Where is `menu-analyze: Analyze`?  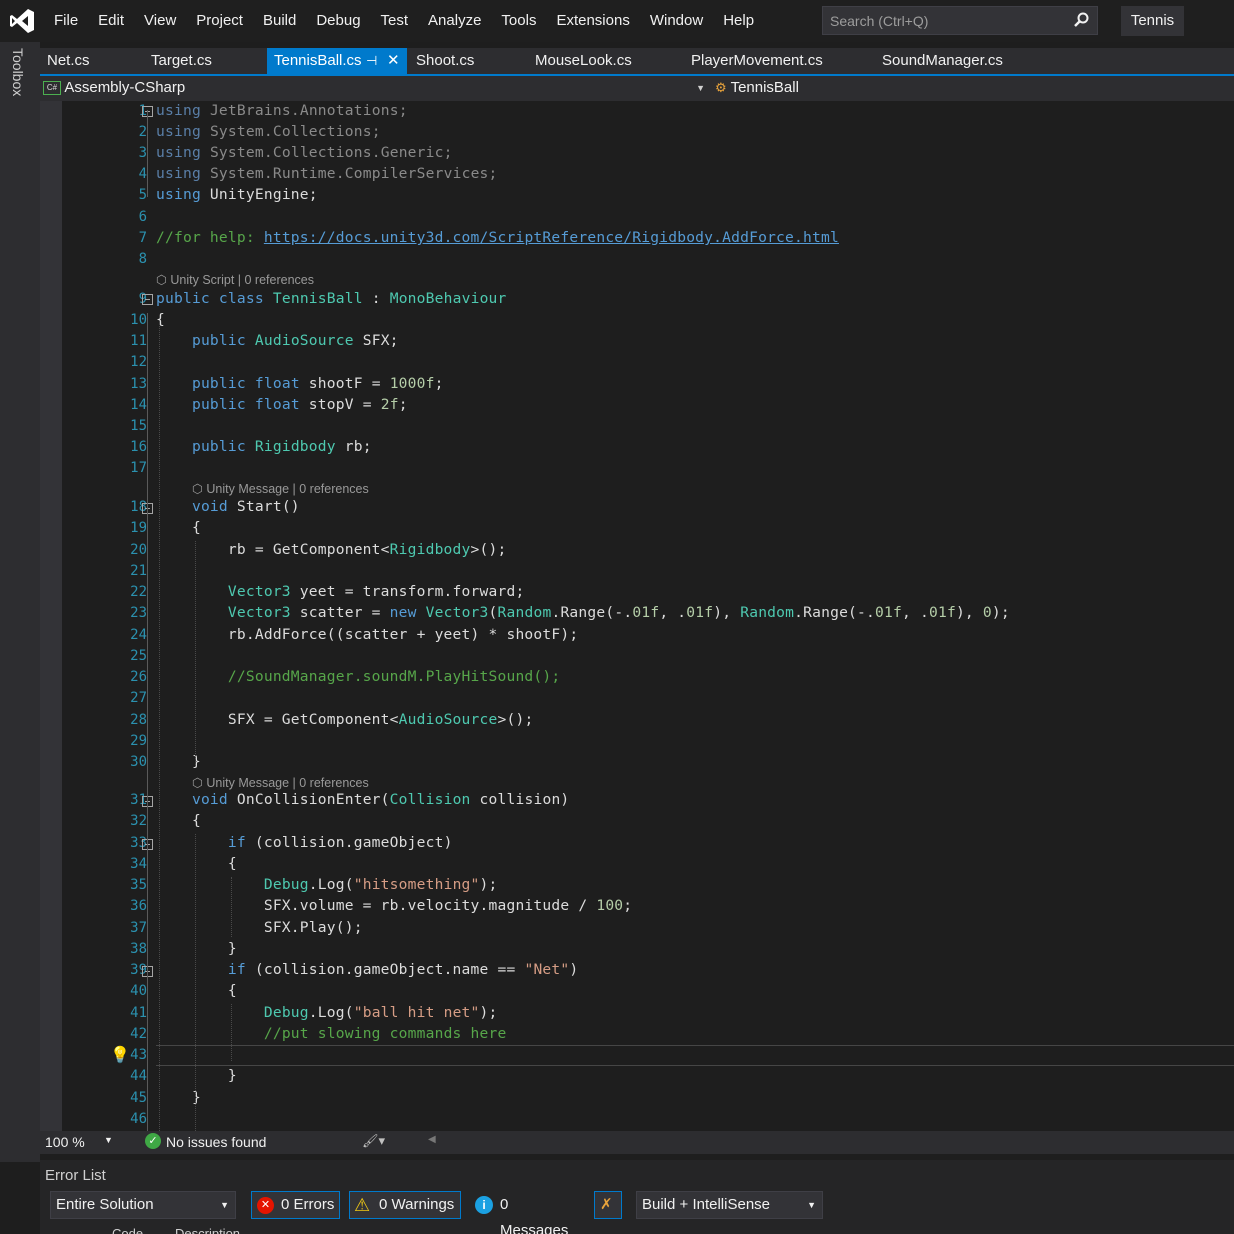 menu-analyze: Analyze is located at coordinates (454, 21).